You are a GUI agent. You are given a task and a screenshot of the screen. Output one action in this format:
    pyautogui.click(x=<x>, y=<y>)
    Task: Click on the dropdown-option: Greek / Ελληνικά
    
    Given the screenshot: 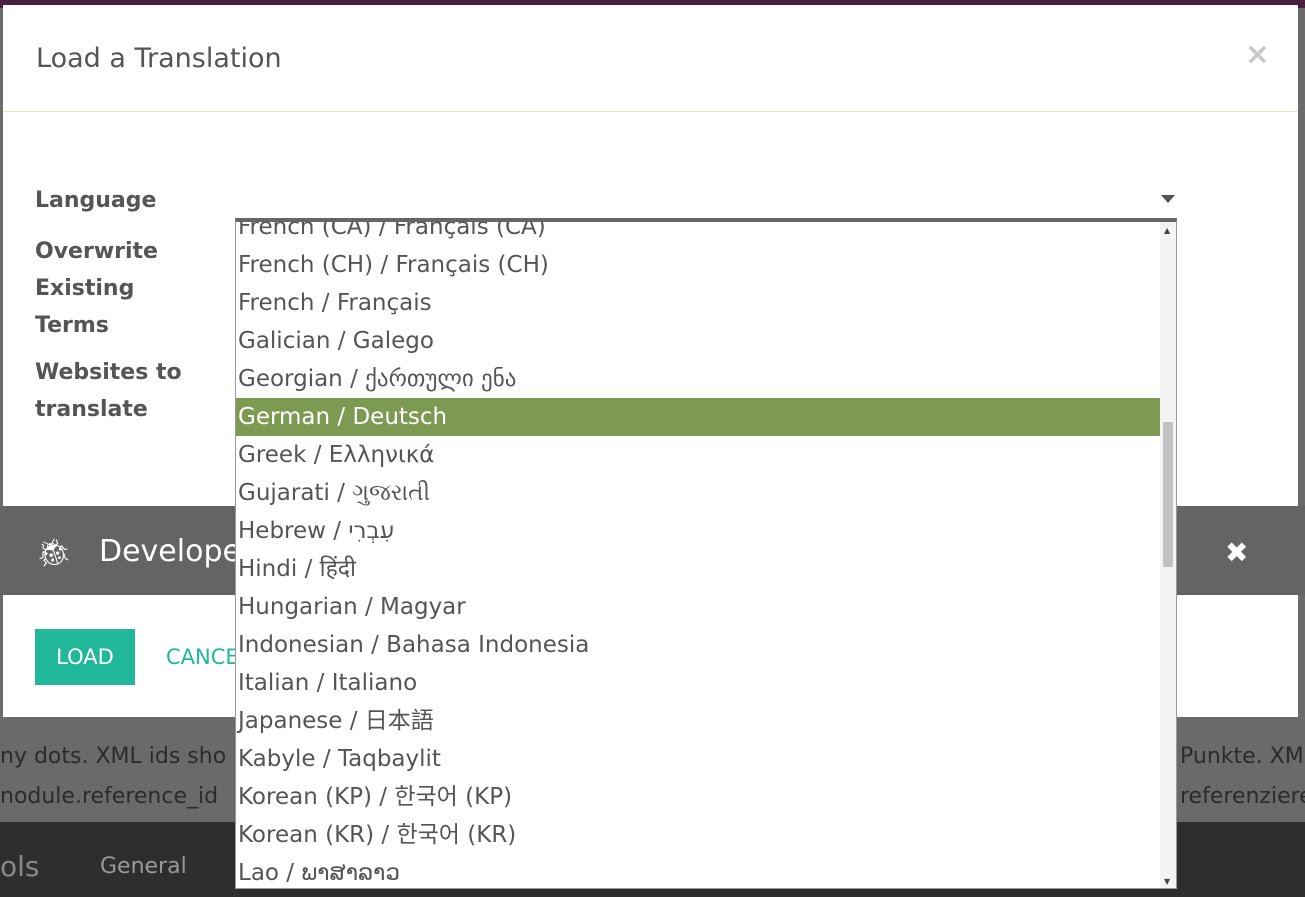 What is the action you would take?
    pyautogui.click(x=698, y=455)
    